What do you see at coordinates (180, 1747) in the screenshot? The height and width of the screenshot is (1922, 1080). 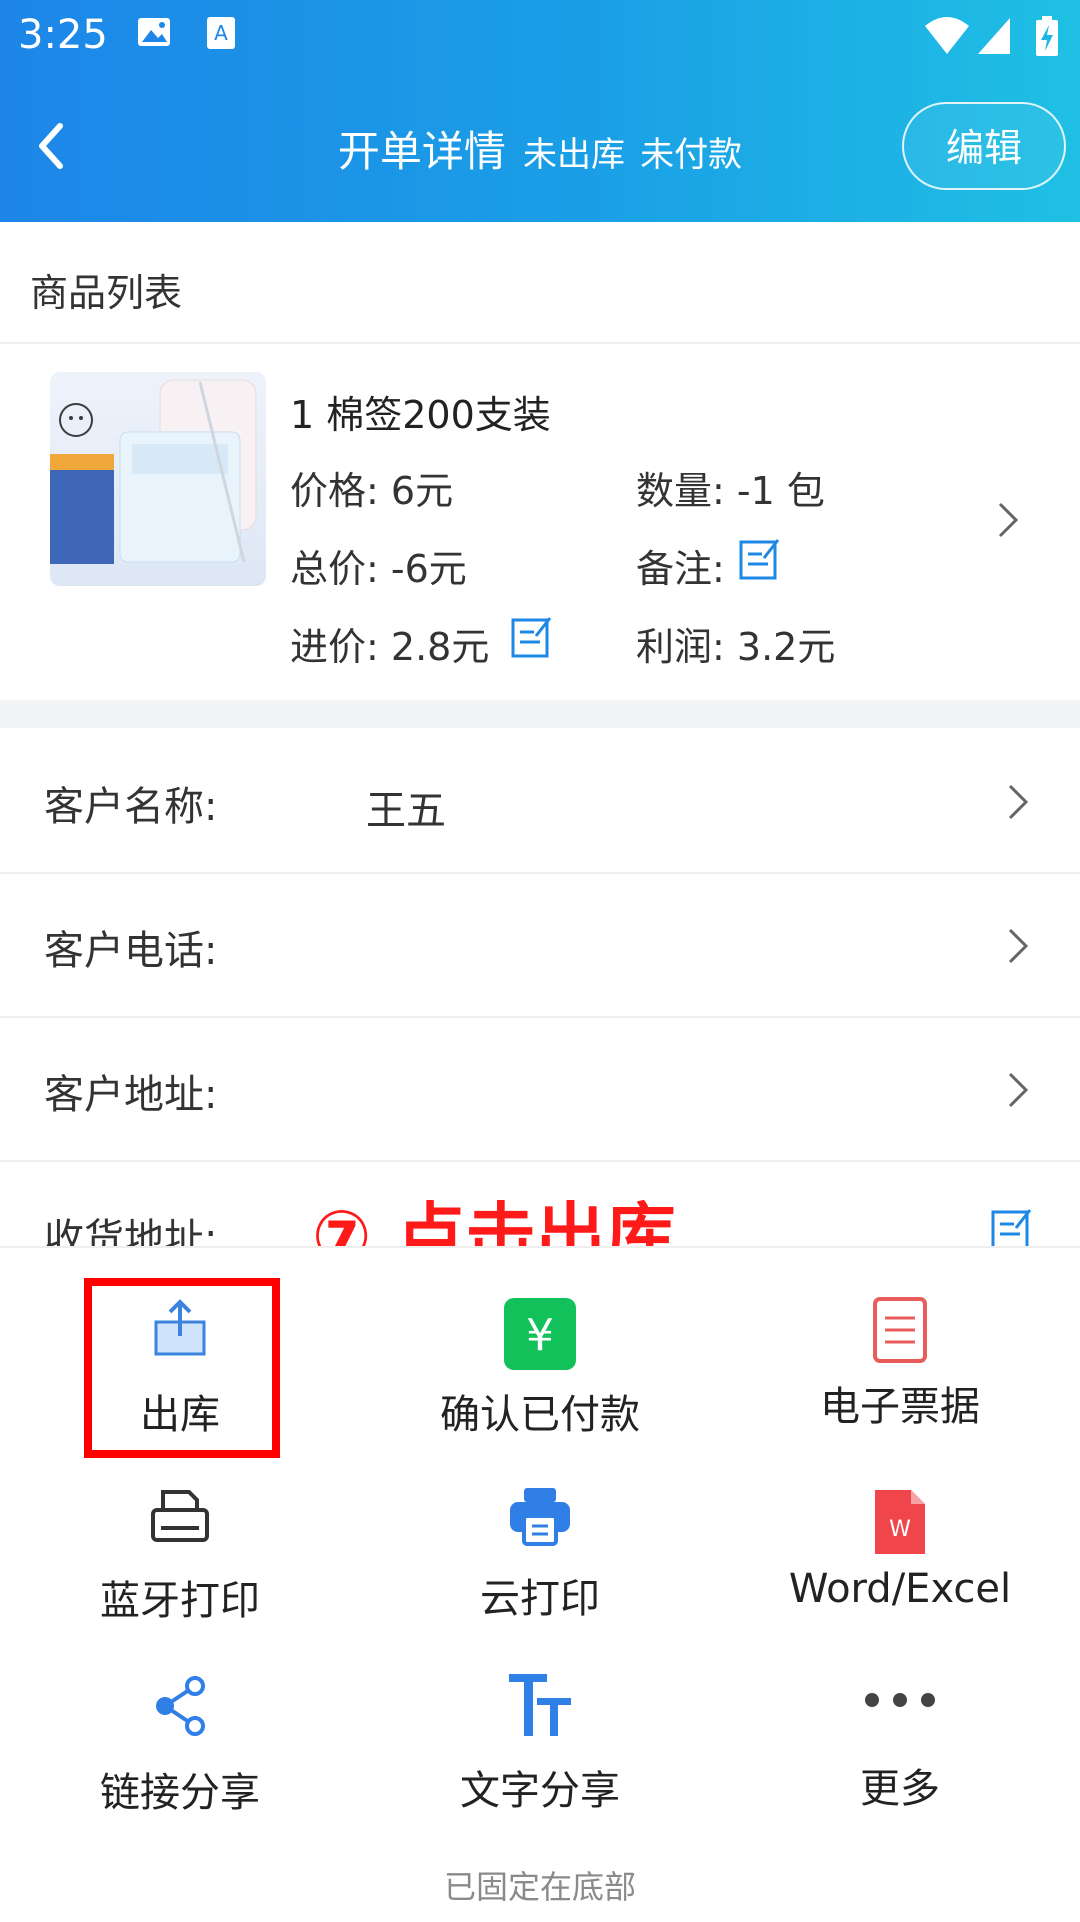 I see `link-share-button: 链接分享` at bounding box center [180, 1747].